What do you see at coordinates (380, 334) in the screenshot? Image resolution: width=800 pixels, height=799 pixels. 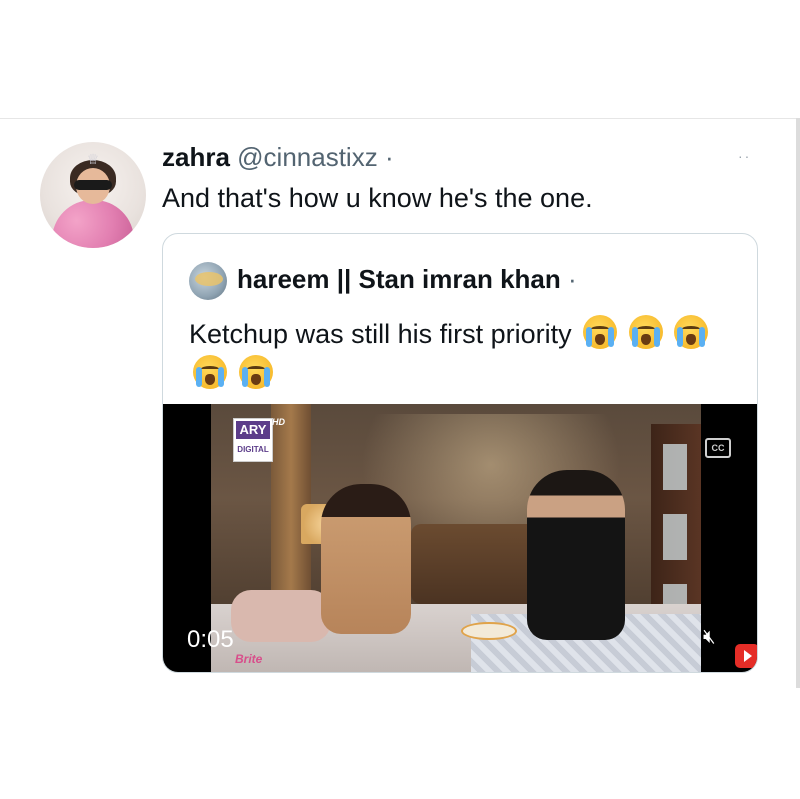 I see `quoted-text-body: Ketchup was still his first priority` at bounding box center [380, 334].